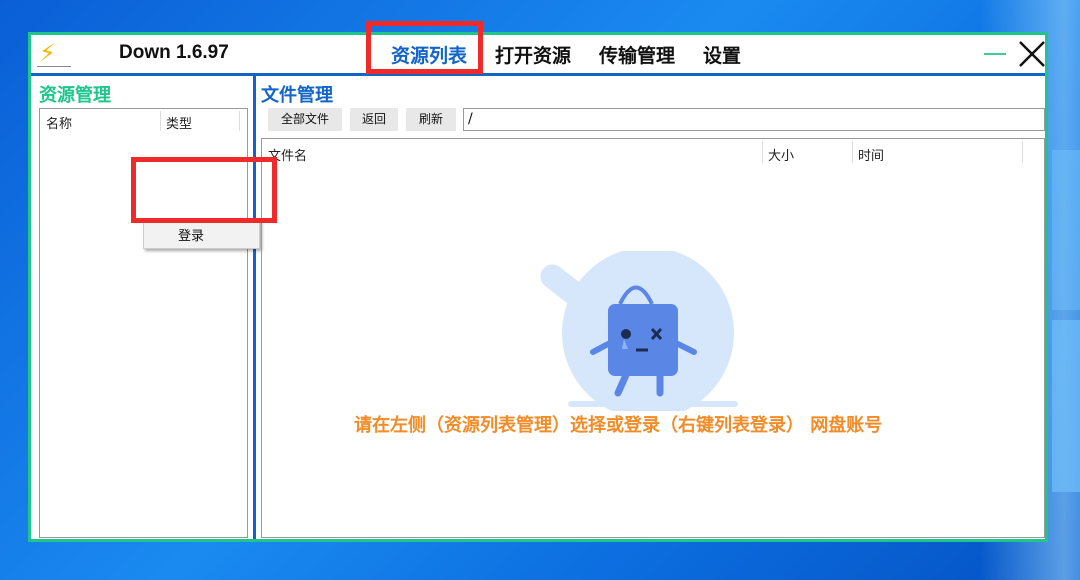 Image resolution: width=1080 pixels, height=580 pixels. What do you see at coordinates (54, 66) in the screenshot?
I see `logo-underline` at bounding box center [54, 66].